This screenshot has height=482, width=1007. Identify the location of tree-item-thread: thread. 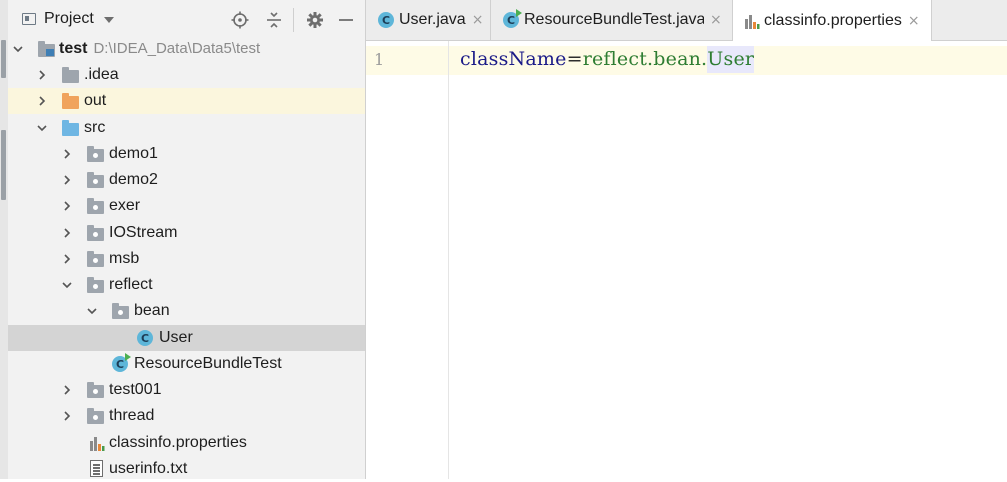
(186, 416).